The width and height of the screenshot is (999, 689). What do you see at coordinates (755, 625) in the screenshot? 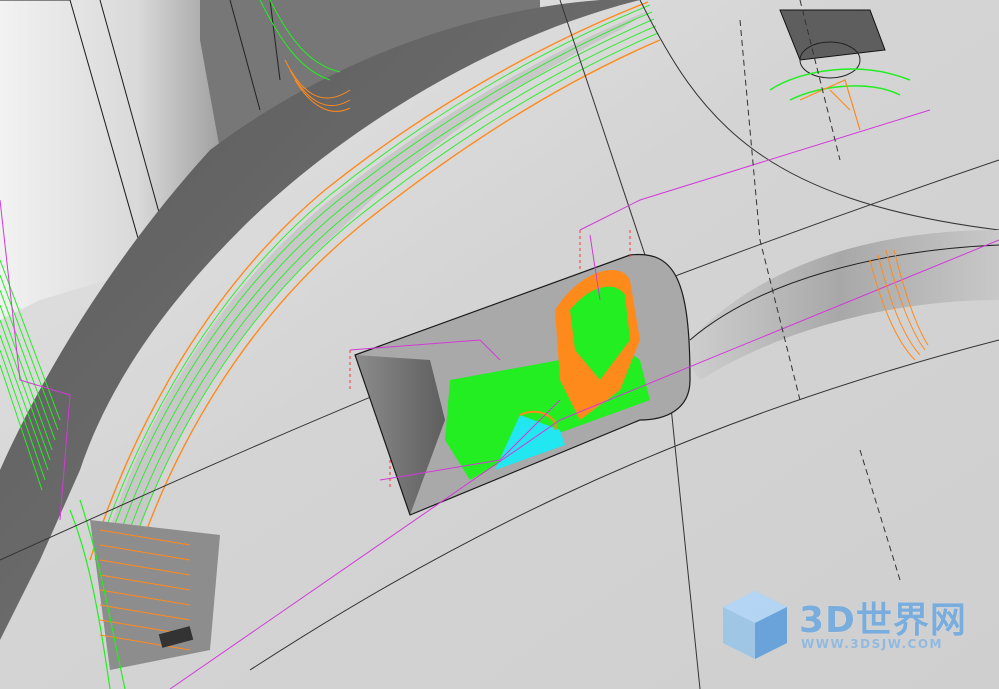
I see `cube-logo-icon` at bounding box center [755, 625].